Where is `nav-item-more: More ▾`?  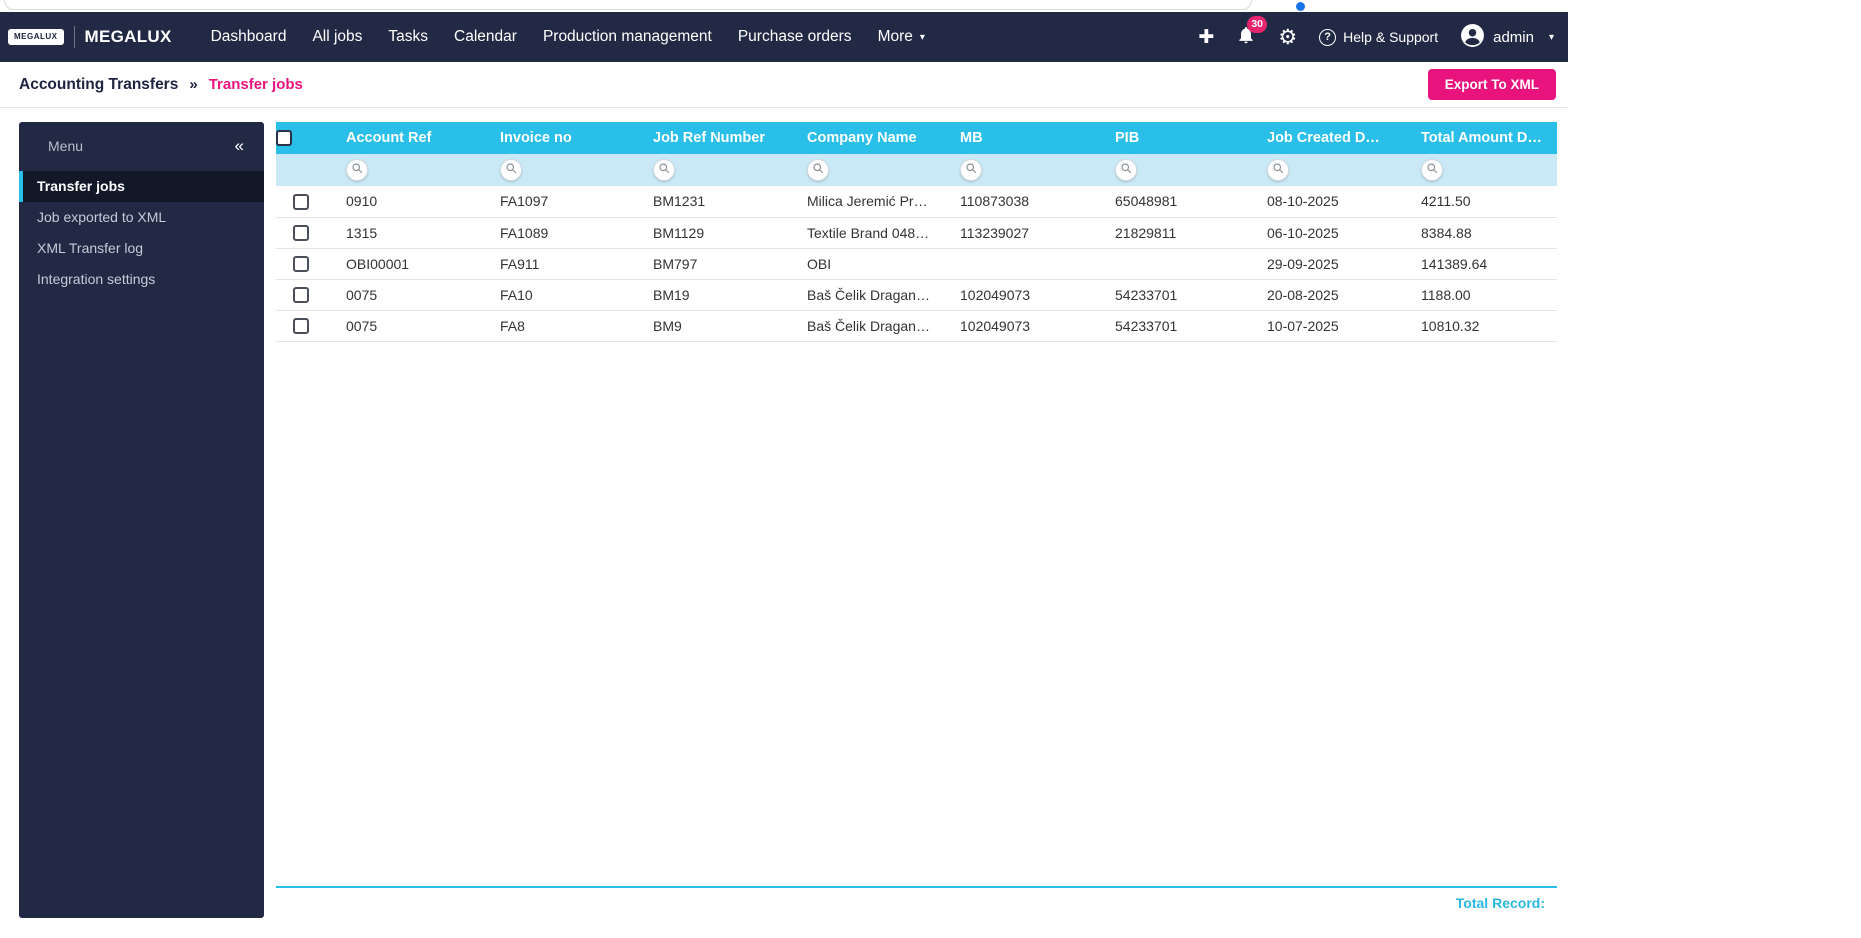
nav-item-more: More ▾ is located at coordinates (901, 37).